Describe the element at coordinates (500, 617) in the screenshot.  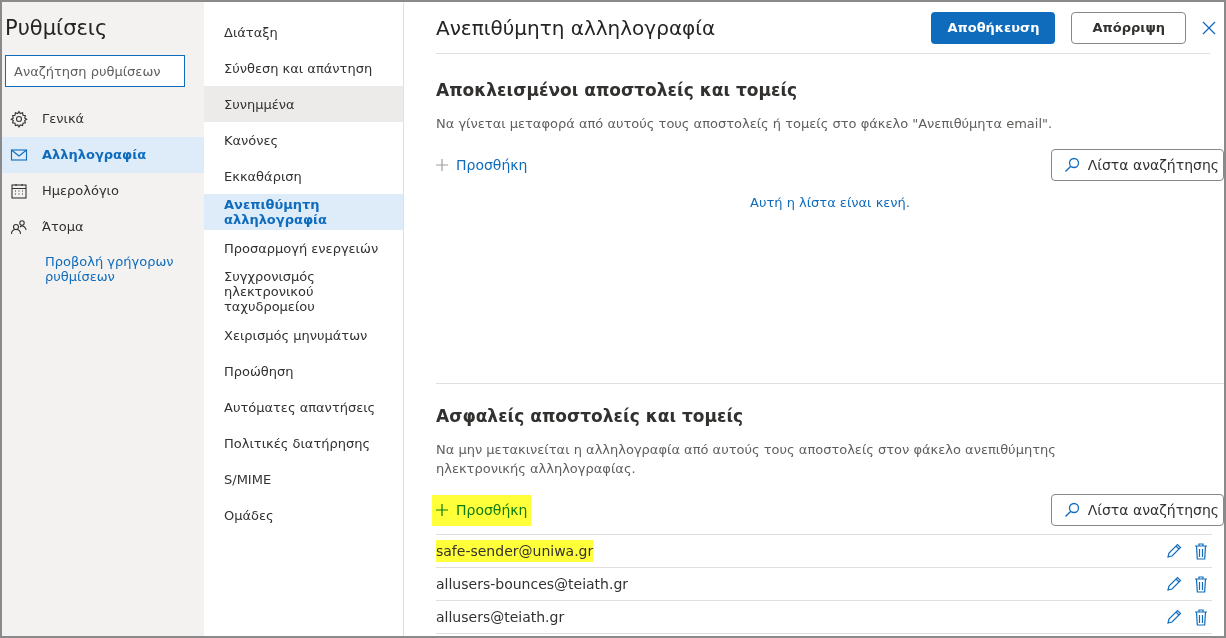
I see `sender-address: allusers@teiath.gr` at that location.